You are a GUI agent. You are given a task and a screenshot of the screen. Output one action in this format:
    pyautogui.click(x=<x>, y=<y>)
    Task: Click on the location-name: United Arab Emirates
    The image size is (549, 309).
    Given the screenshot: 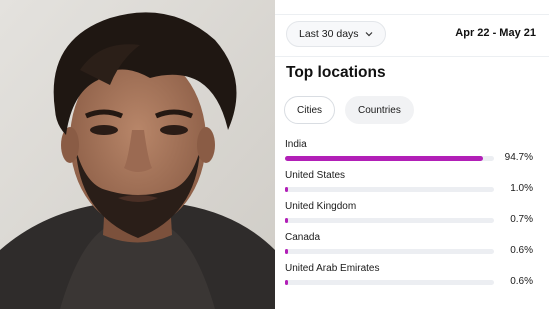 What is the action you would take?
    pyautogui.click(x=332, y=268)
    